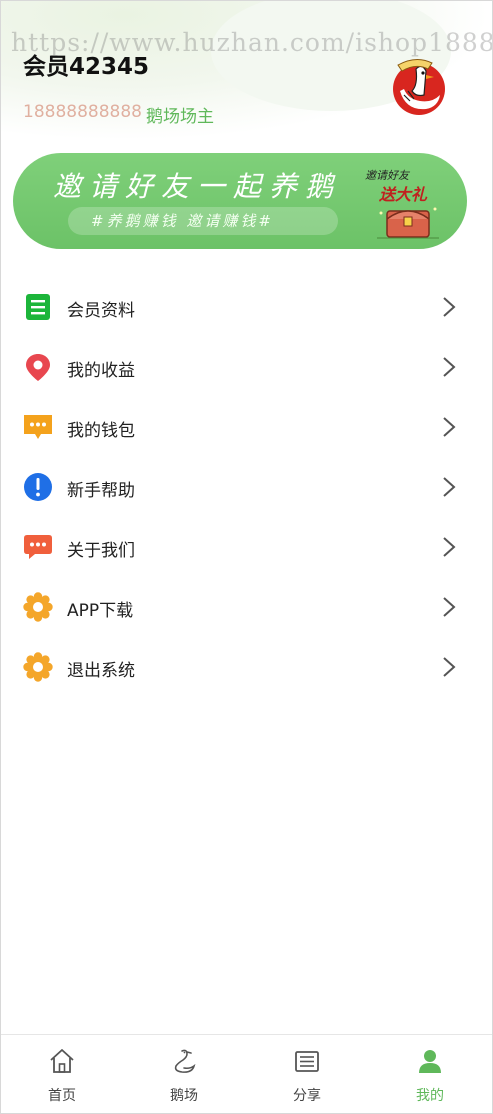 The width and height of the screenshot is (493, 1114). I want to click on menu-item-label: 我的收益, so click(101, 371).